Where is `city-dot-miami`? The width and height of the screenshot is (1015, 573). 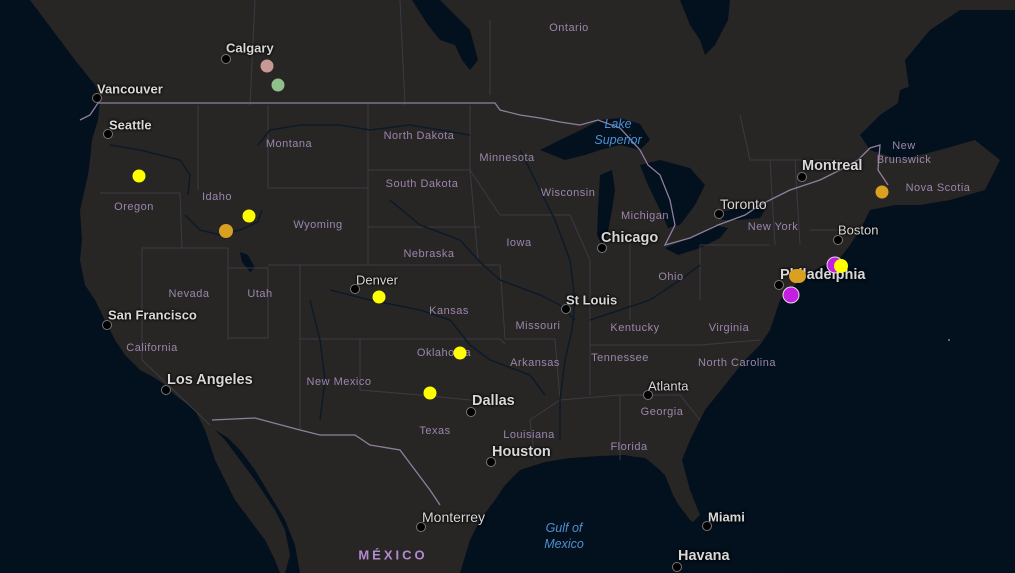
city-dot-miami is located at coordinates (707, 526).